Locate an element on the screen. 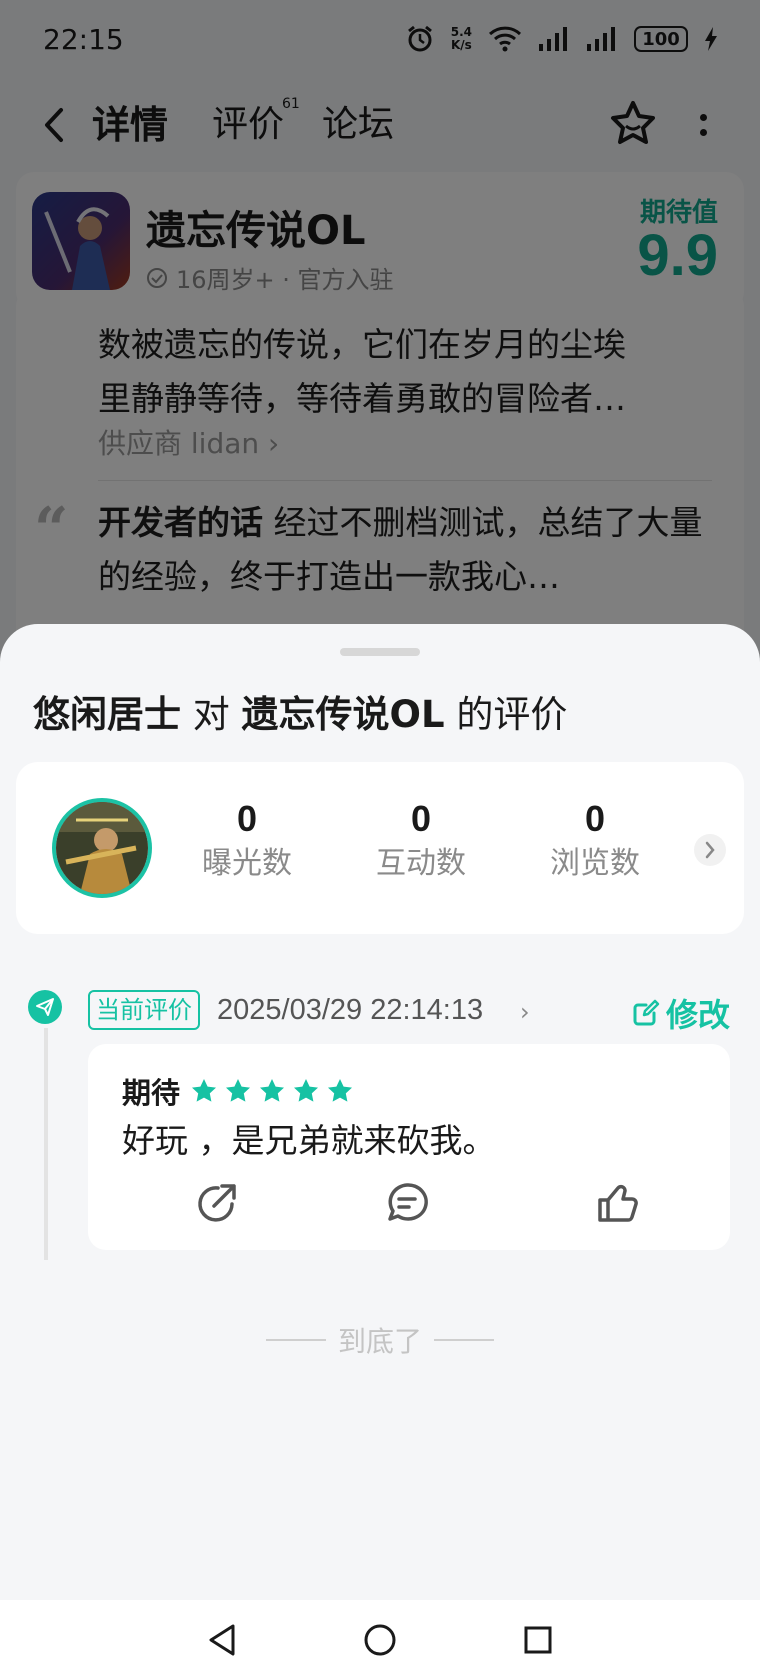 The image size is (760, 1680). share-button is located at coordinates (217, 1203).